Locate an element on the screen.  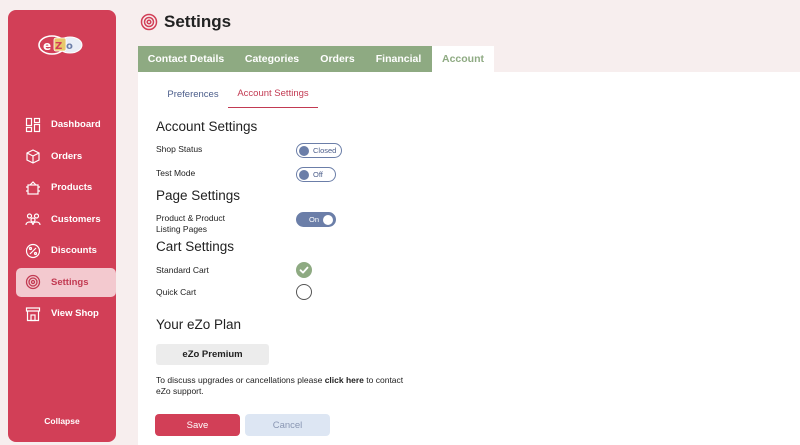
svg-text: Z is located at coordinates (58, 46).